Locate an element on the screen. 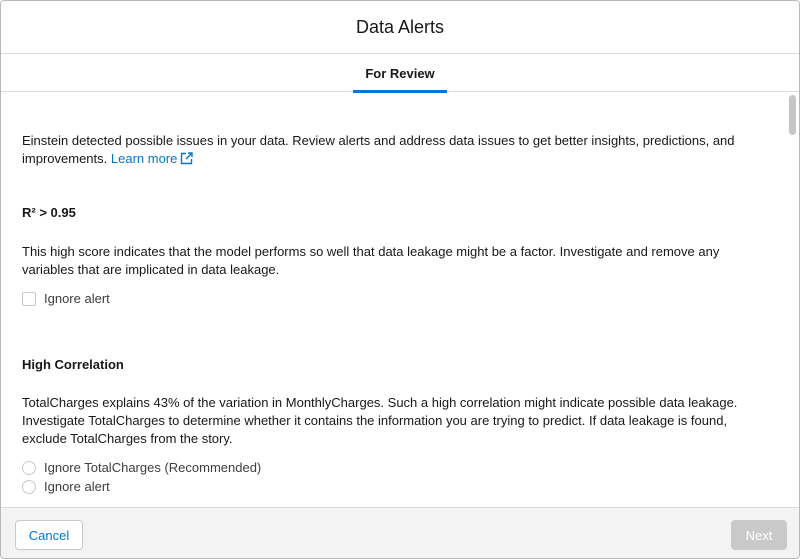  ignore-alert-radio is located at coordinates (29, 486).